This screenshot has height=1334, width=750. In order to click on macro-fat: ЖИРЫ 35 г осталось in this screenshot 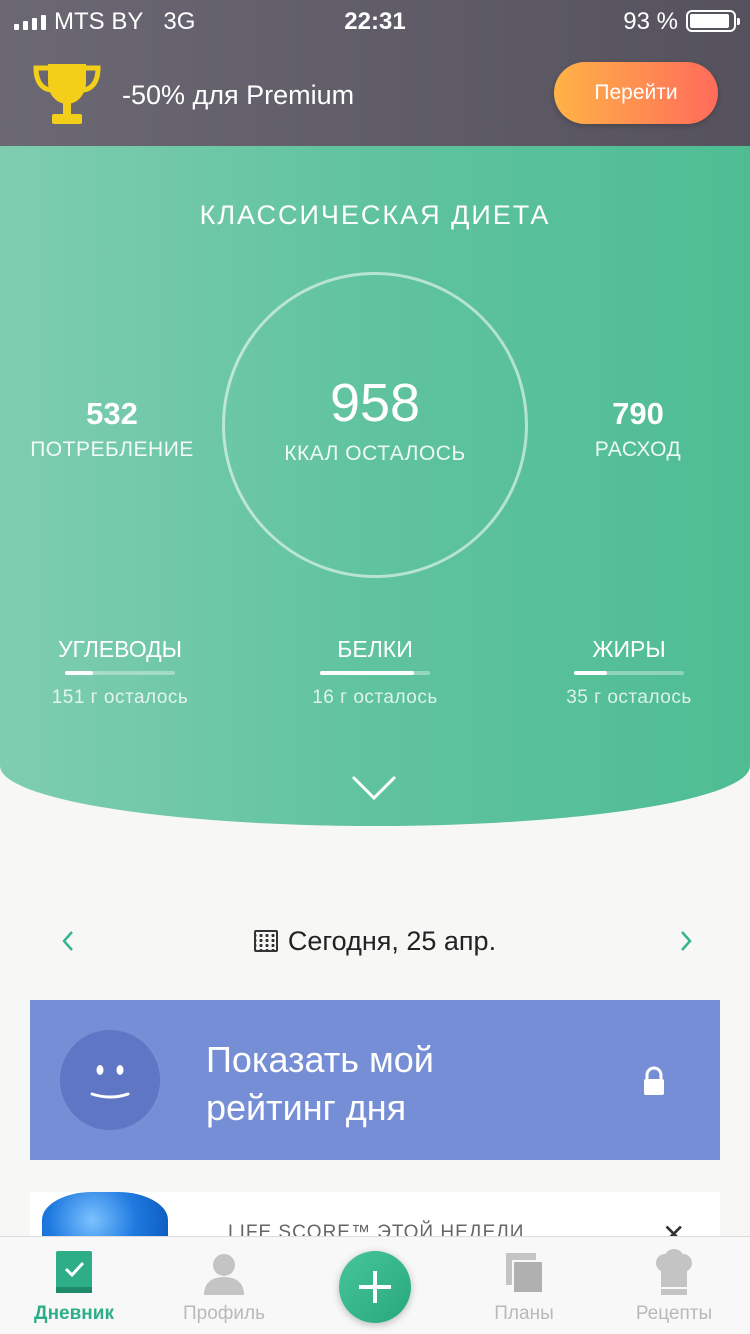, I will do `click(629, 672)`.